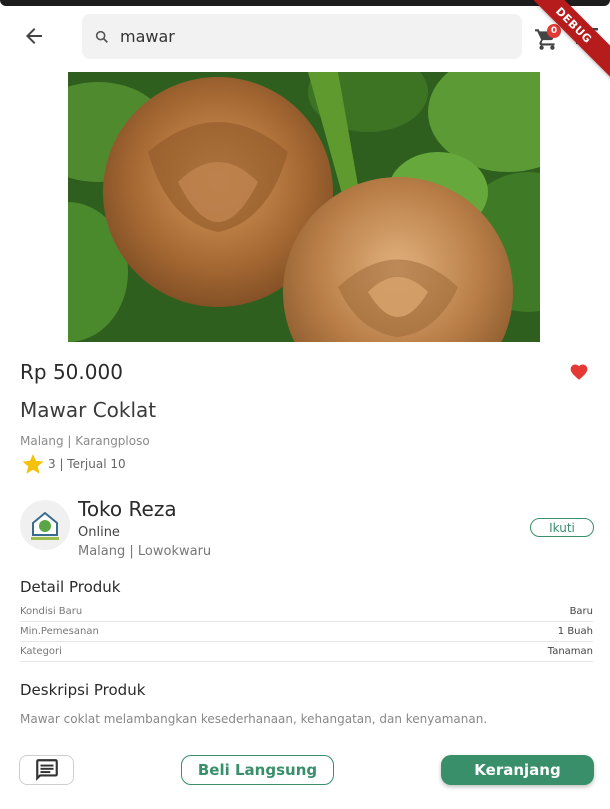 Image resolution: width=610 pixels, height=809 pixels. Describe the element at coordinates (570, 651) in the screenshot. I see `detail-value: Tanaman` at that location.